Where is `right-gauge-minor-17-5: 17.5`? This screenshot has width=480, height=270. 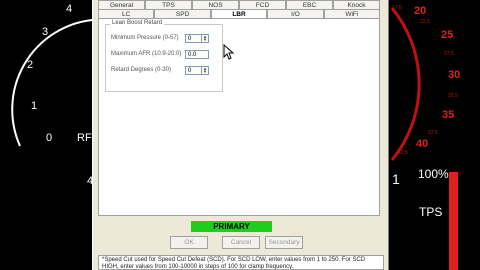
right-gauge-minor-17-5: 17.5 is located at coordinates (397, 8).